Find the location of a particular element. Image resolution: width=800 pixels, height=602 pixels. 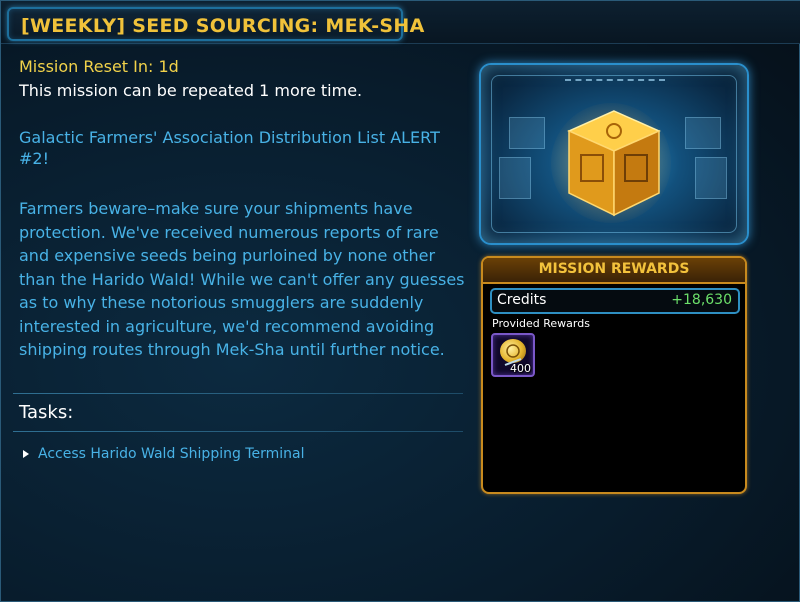

credits-label: Credits is located at coordinates (522, 300).